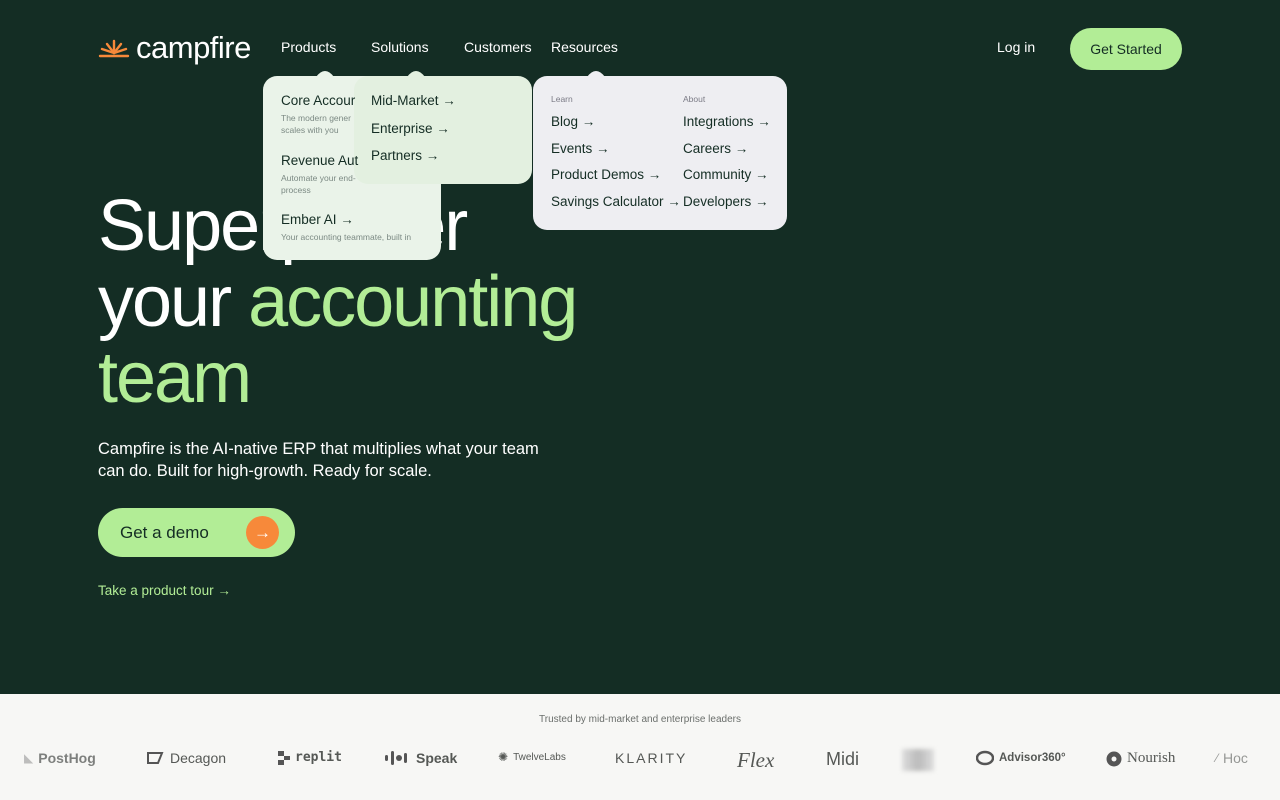 Image resolution: width=1280 pixels, height=800 pixels. Describe the element at coordinates (843, 759) in the screenshot. I see `brand-midi: Midi` at that location.